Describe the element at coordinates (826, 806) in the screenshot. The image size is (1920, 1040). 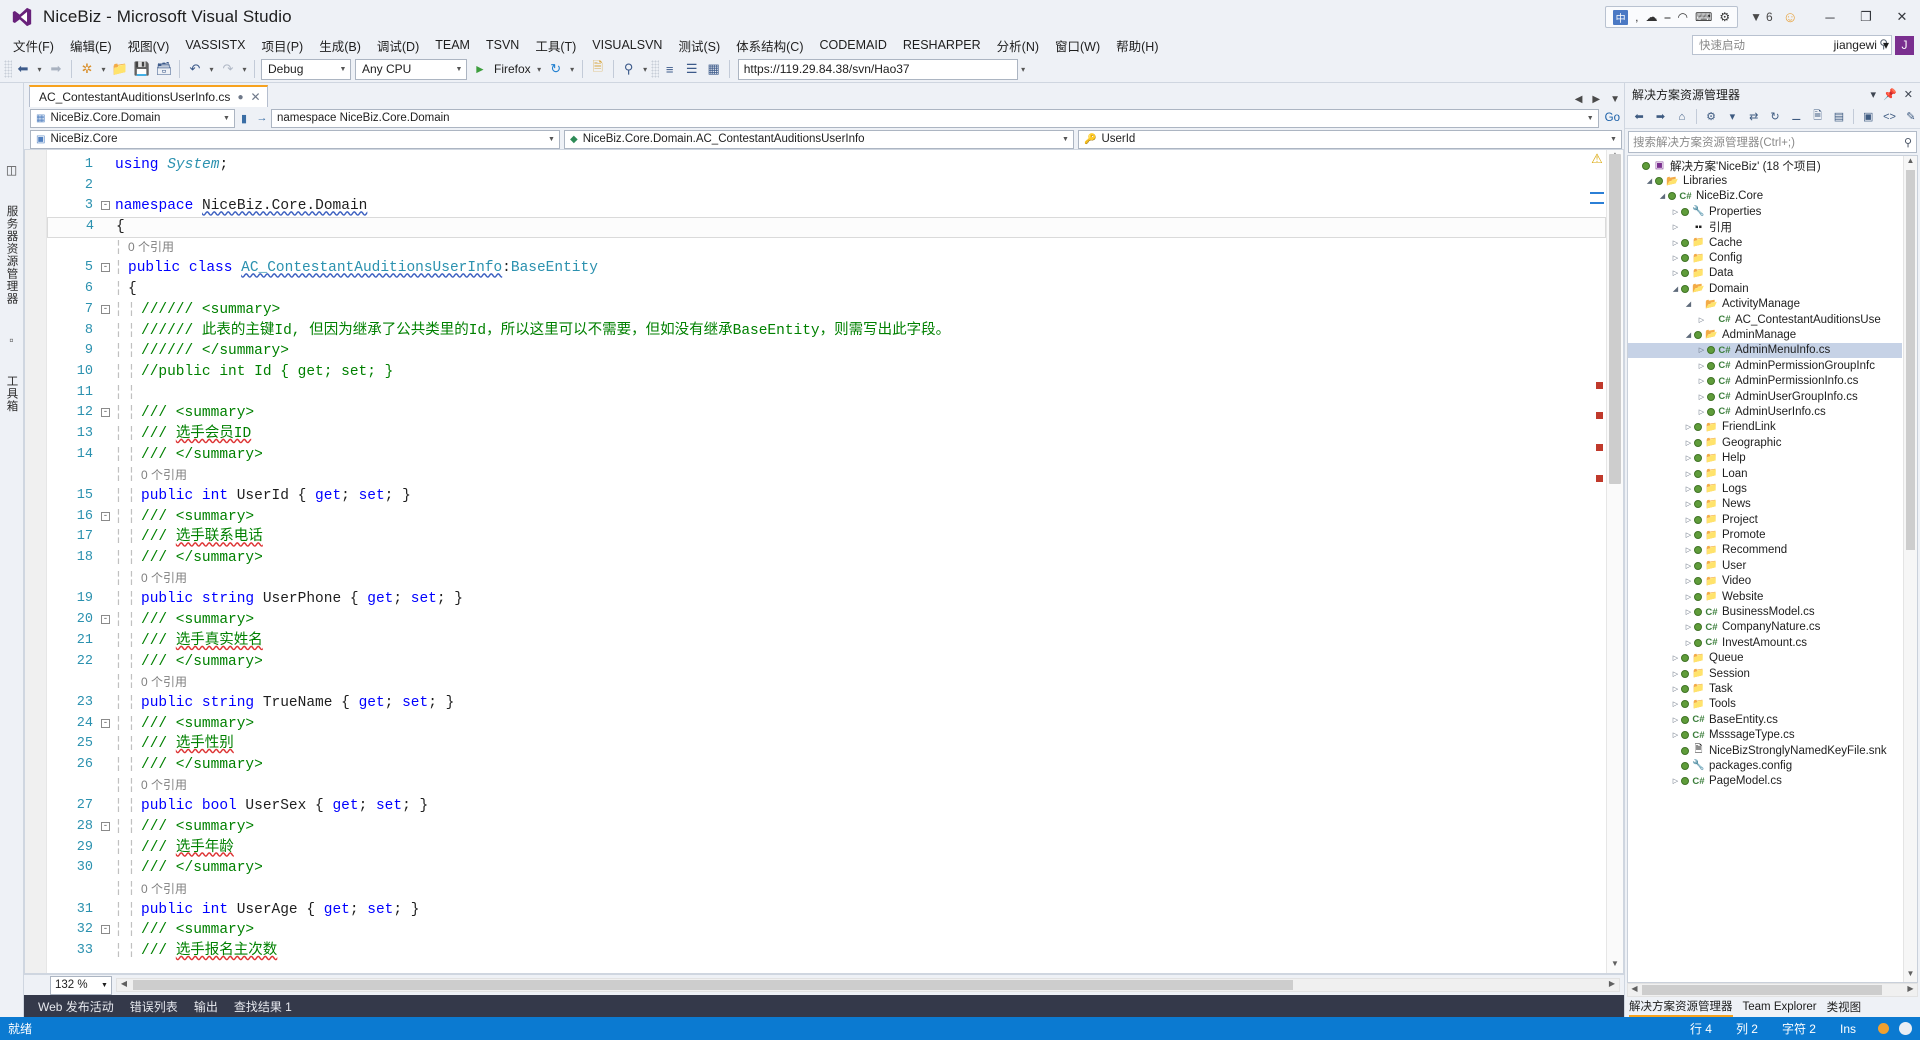
I see `code-line: 27 ¦ ¦ public bool UserSex { get; set; }` at that location.